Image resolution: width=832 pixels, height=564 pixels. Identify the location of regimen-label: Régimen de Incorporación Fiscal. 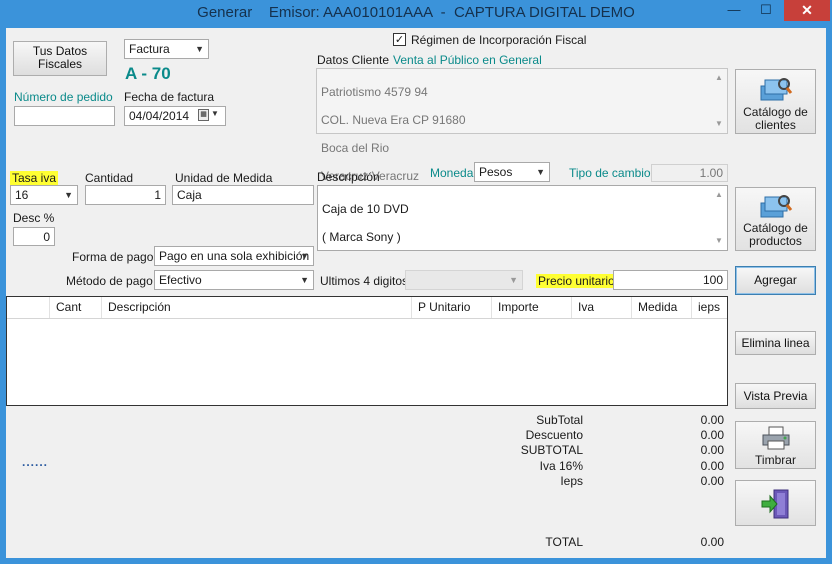
(499, 40).